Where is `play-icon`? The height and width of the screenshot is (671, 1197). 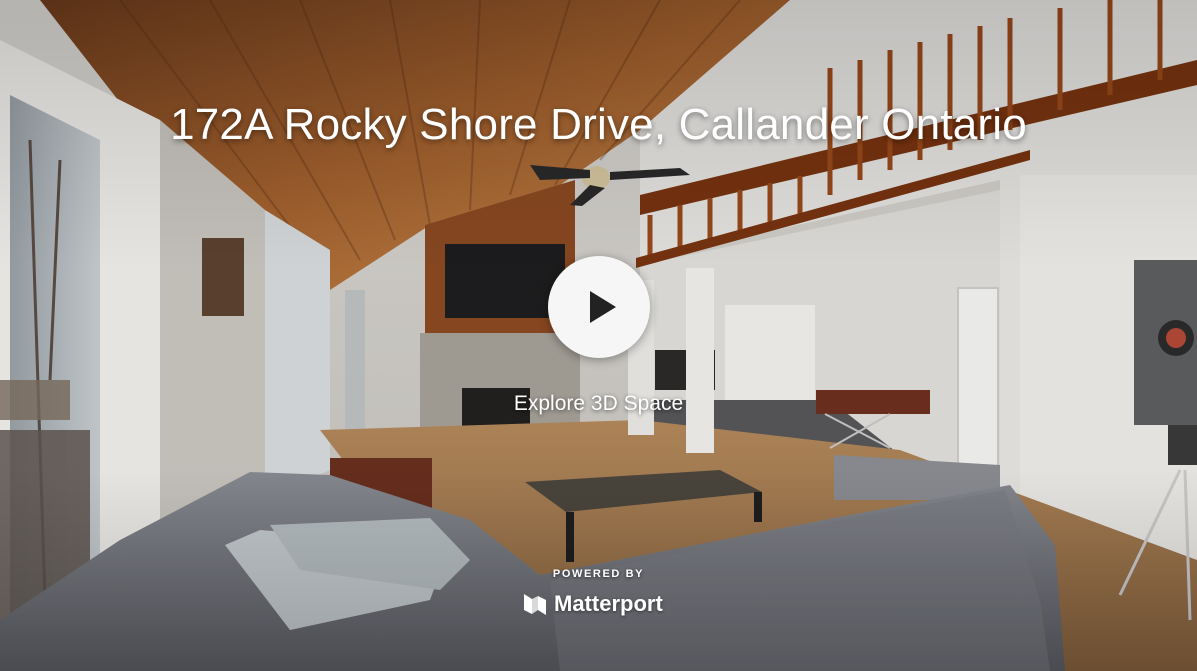 play-icon is located at coordinates (603, 307).